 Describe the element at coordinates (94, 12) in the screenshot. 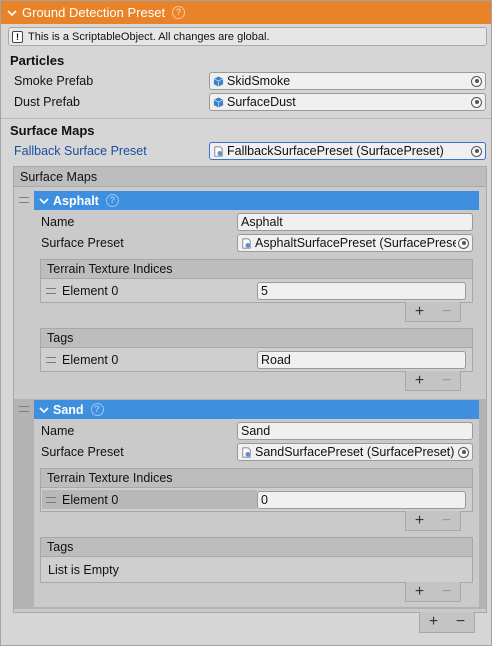

I see `header-title: Ground Detection Preset` at that location.